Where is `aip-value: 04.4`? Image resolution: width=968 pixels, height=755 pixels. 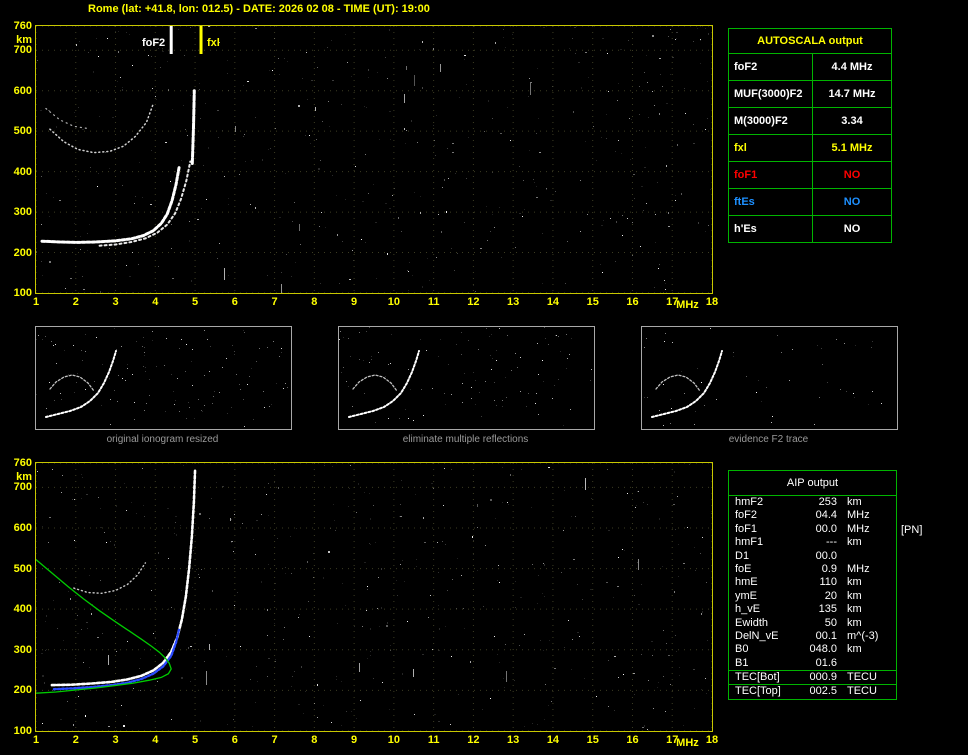 aip-value: 04.4 is located at coordinates (826, 515).